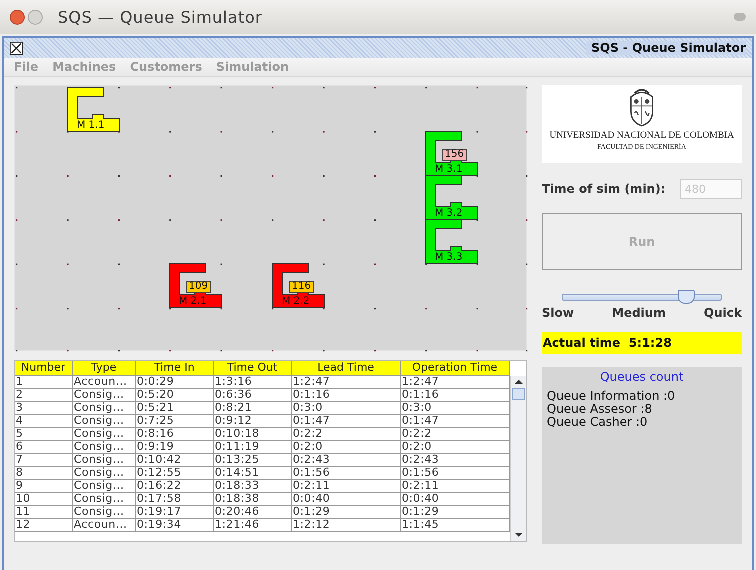  Describe the element at coordinates (175, 447) in the screenshot. I see `table-cell: 0:9:19` at that location.